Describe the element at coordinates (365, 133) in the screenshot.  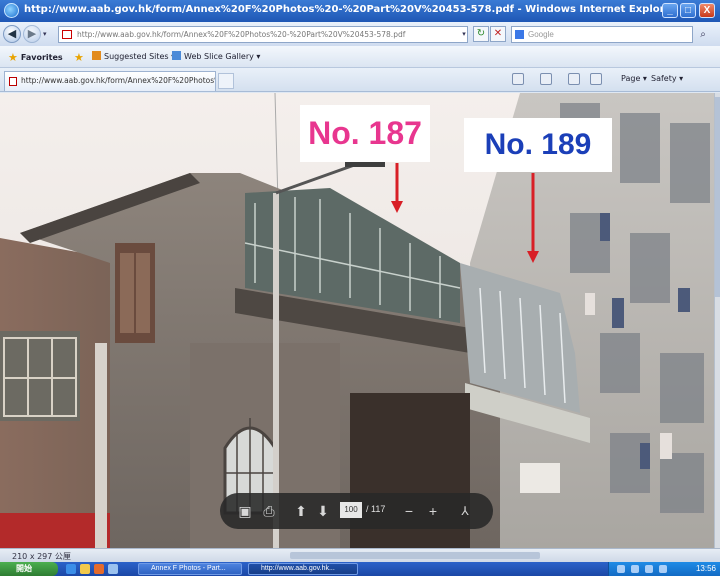
I see `building-label-187: No. 187` at that location.